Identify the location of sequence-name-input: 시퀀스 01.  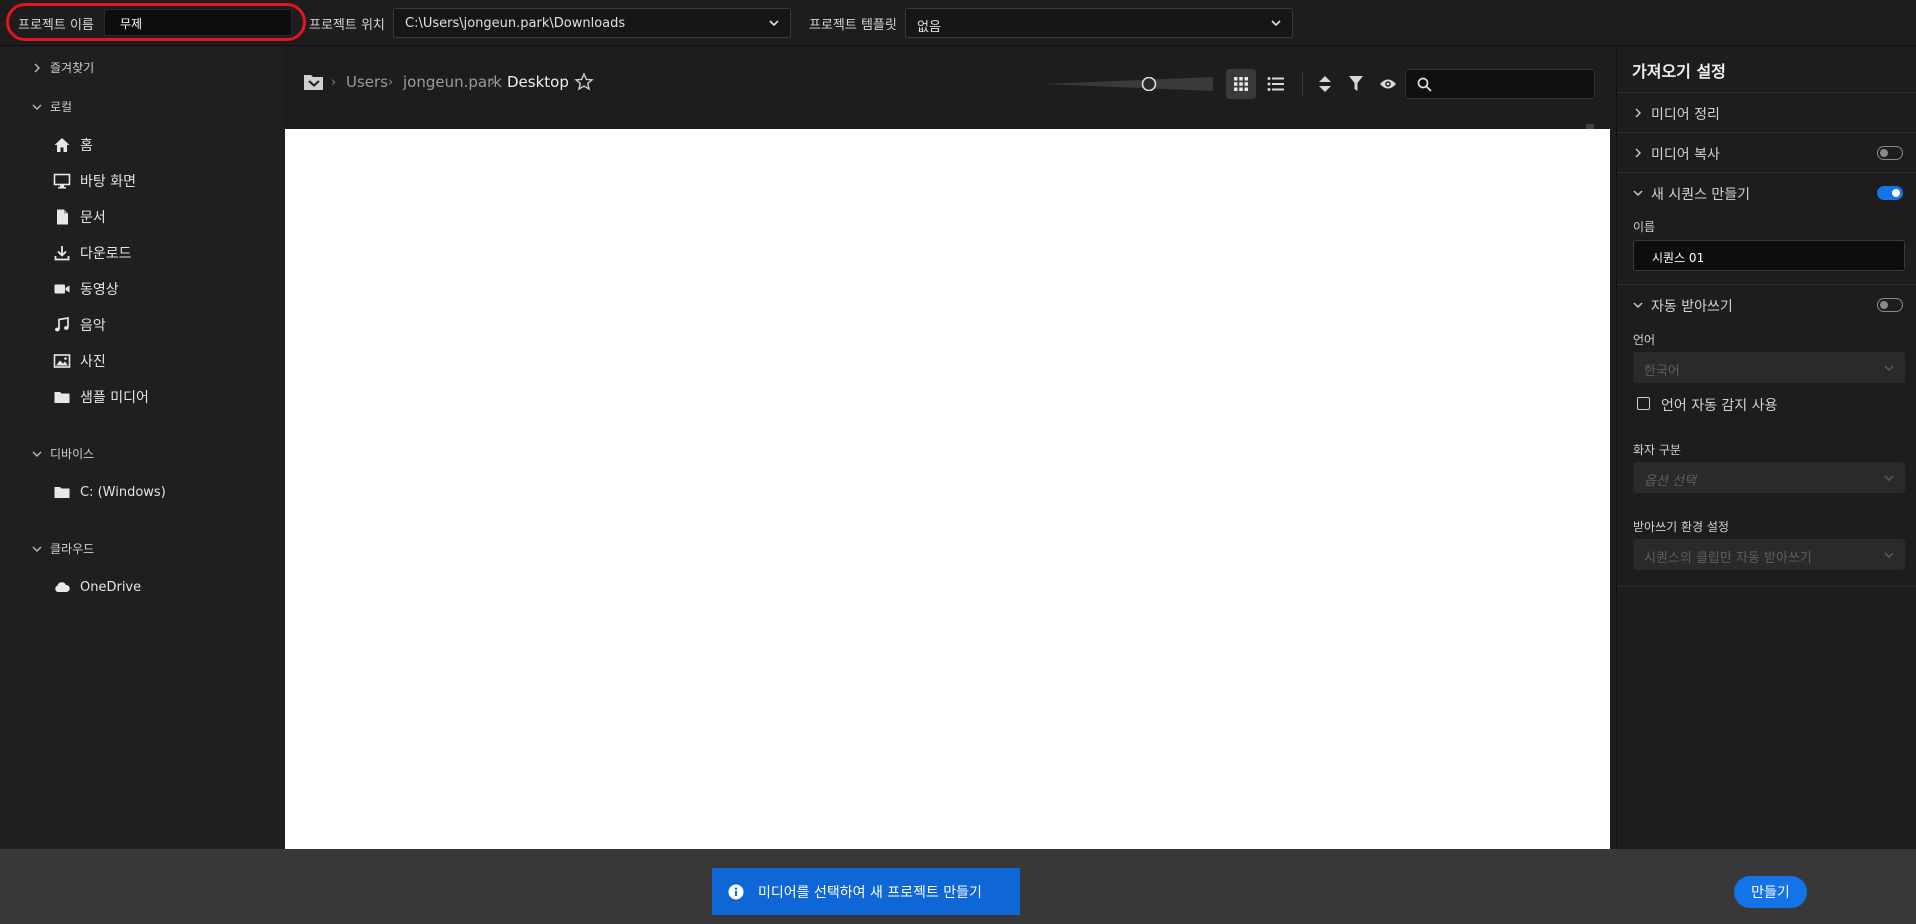
(1769, 255).